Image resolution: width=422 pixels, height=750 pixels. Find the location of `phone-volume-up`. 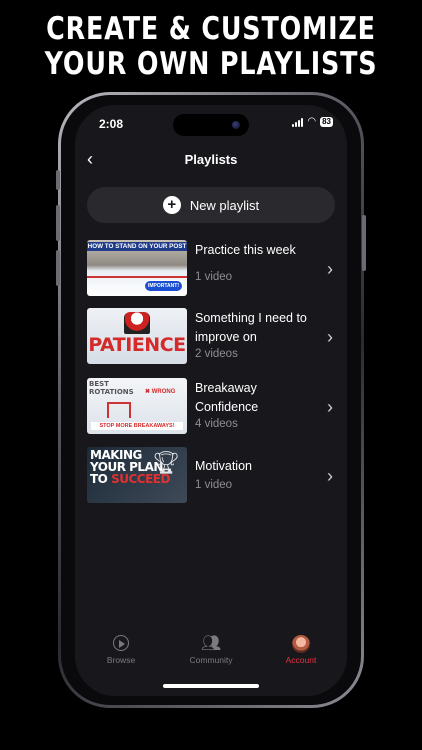

phone-volume-up is located at coordinates (58, 223).